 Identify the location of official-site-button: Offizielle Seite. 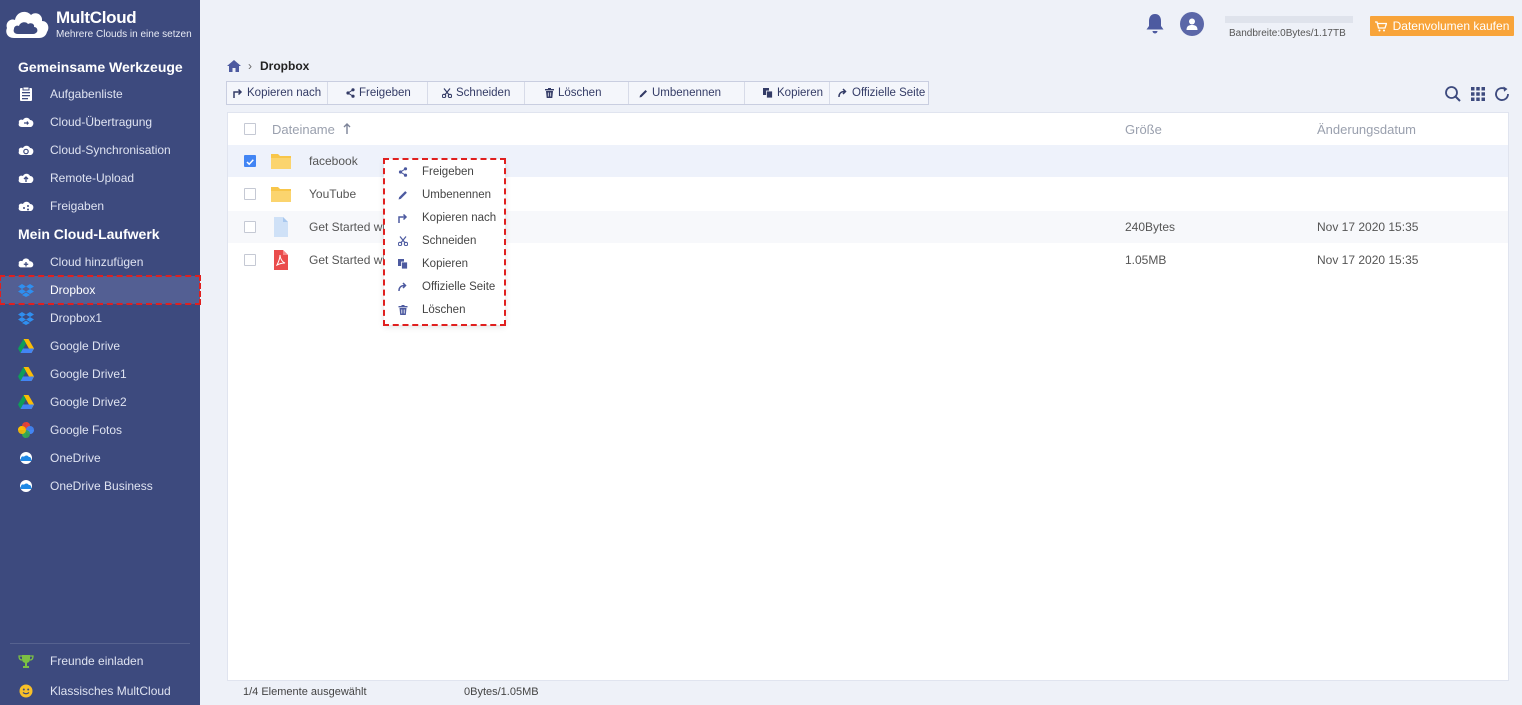
(879, 93).